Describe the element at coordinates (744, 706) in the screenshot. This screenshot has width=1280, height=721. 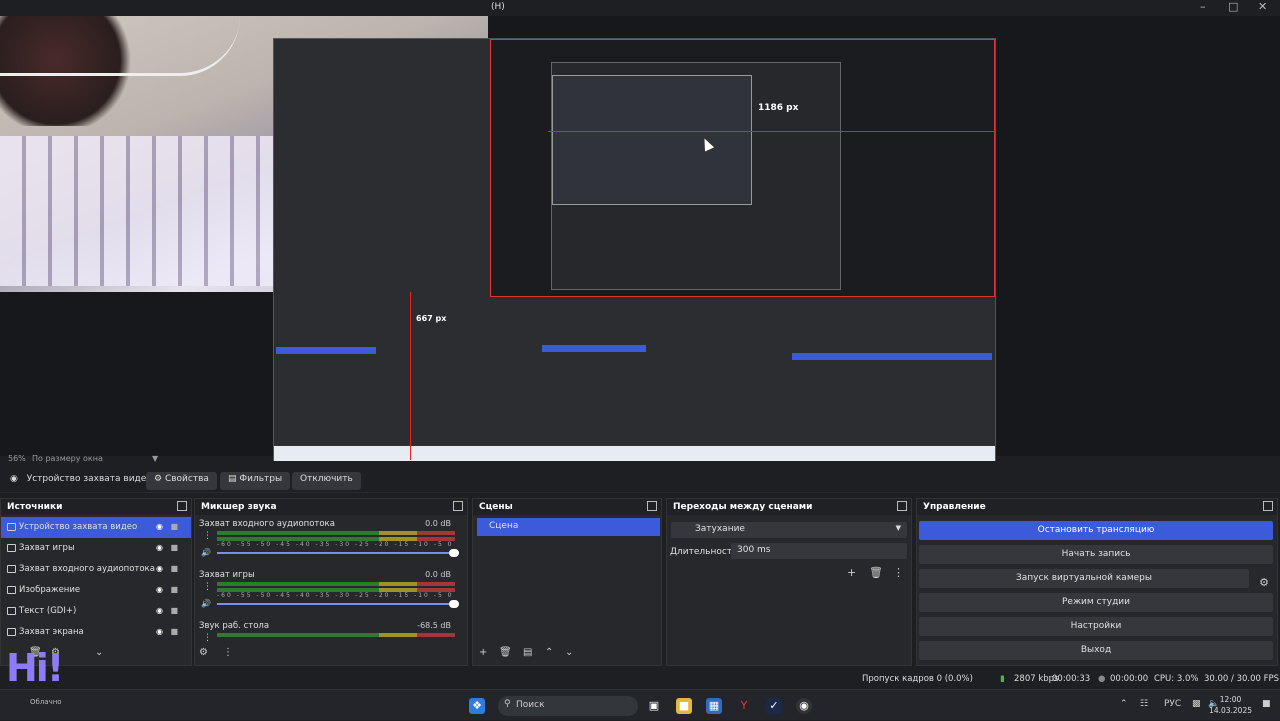
I see `yandex-browser-icon: Y` at that location.